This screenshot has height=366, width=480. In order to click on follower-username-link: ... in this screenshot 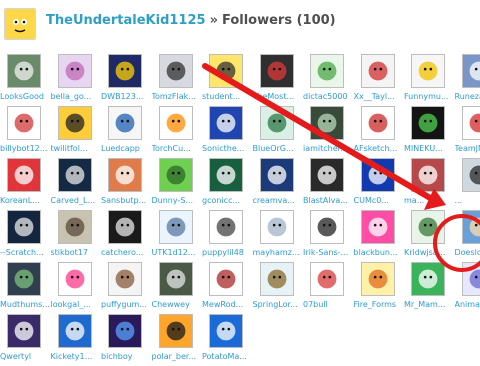, I will do `click(467, 201)`.